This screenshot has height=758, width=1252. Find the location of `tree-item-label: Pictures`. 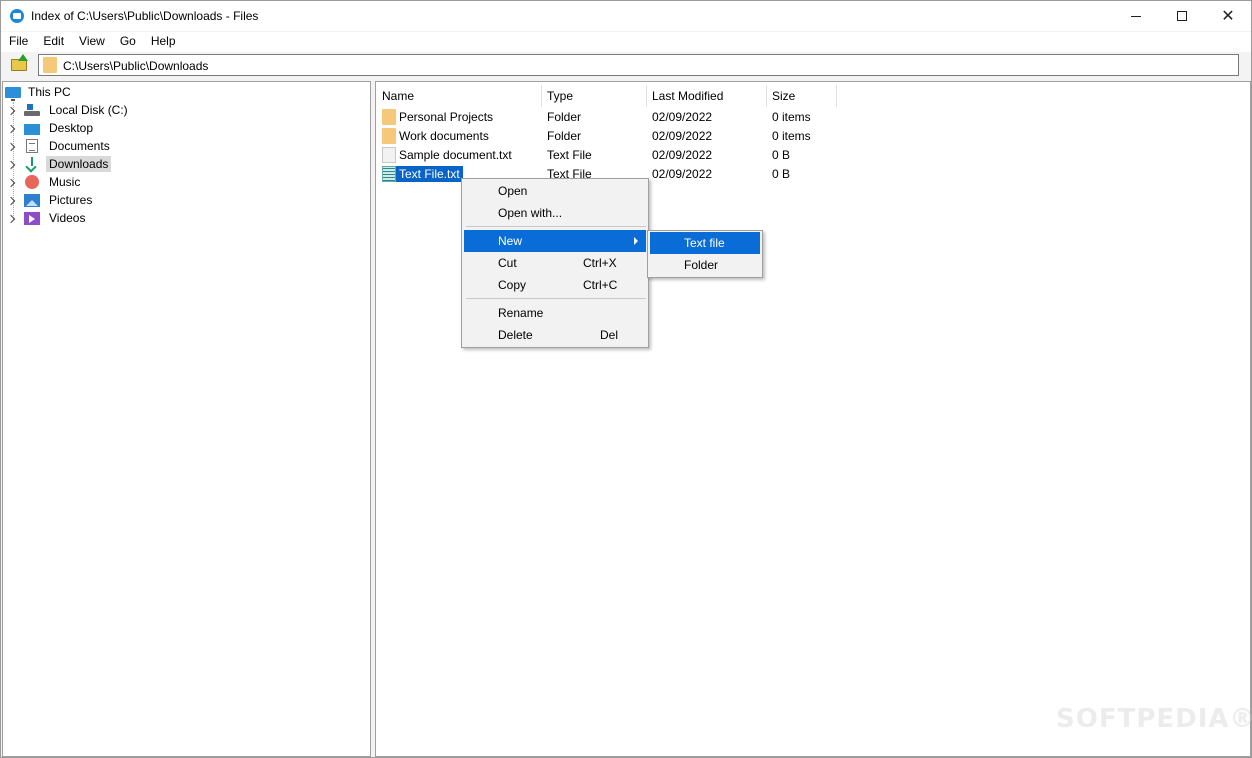

tree-item-label: Pictures is located at coordinates (71, 200).